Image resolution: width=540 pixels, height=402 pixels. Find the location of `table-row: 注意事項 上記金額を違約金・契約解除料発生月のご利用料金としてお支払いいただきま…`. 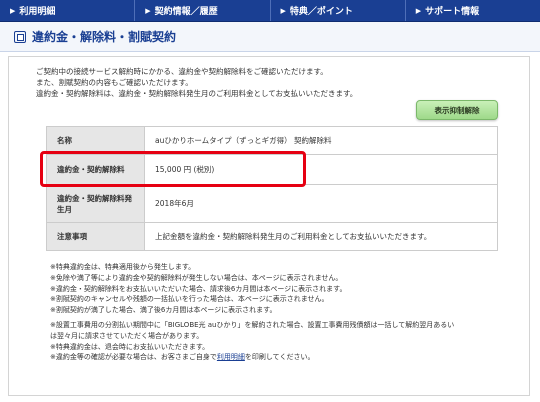

table-row: 注意事項 上記金額を違約金・契約解除料発生月のご利用料金としてお支払いいただきま… is located at coordinates (272, 236).